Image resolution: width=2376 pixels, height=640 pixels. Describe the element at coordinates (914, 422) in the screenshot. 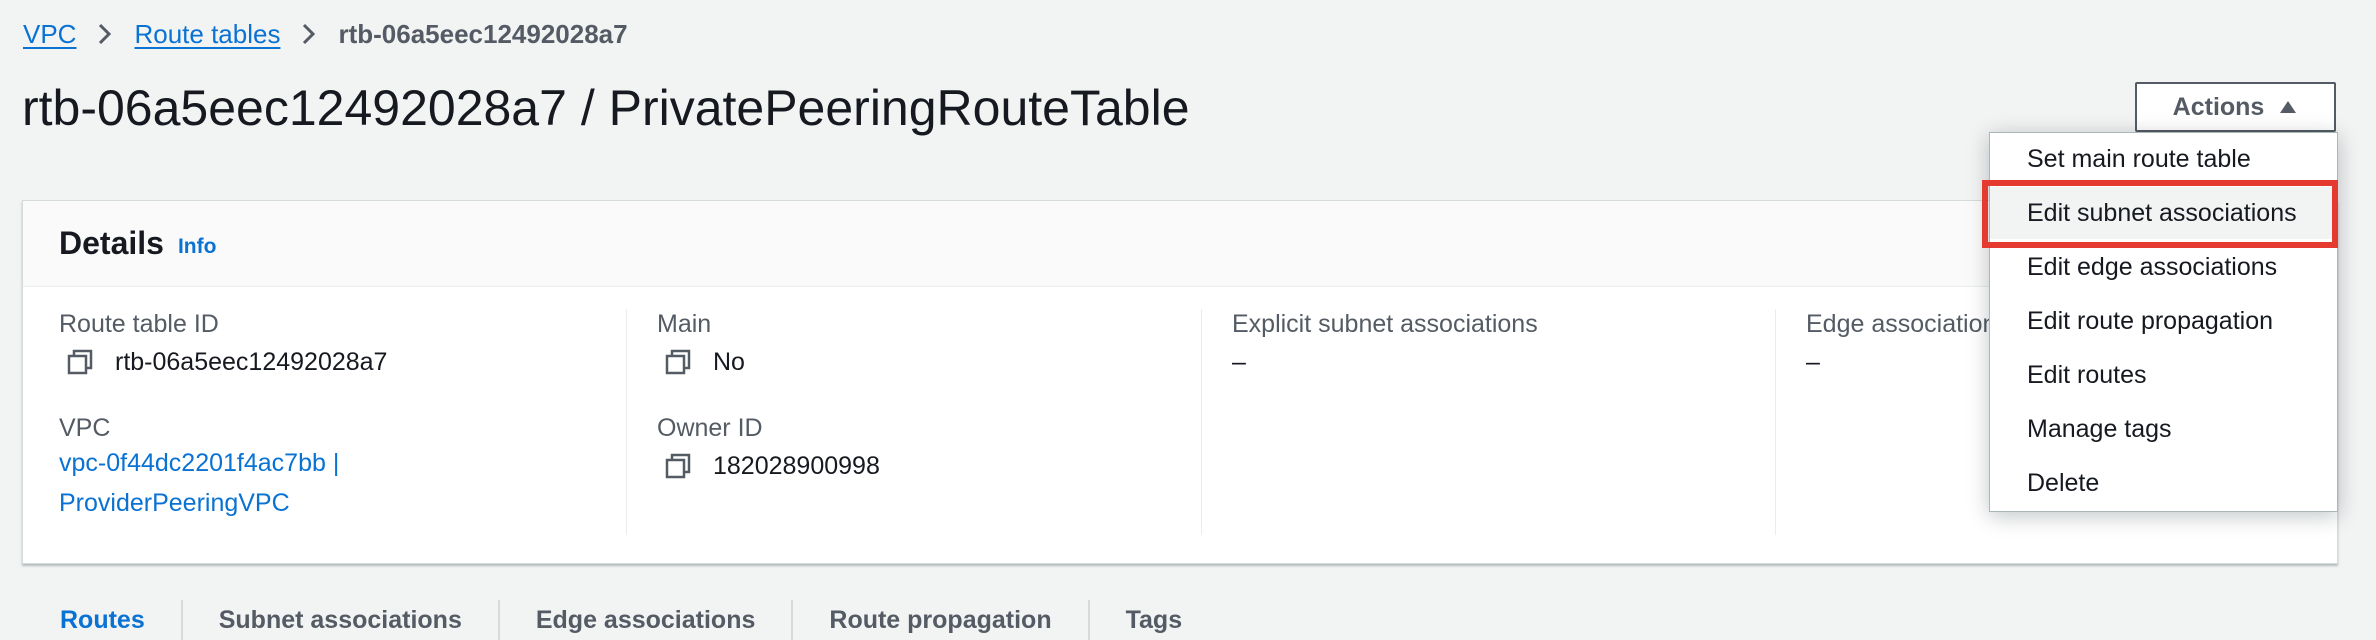

I see `details-column-2: Main No Owner ID 182028900998` at that location.